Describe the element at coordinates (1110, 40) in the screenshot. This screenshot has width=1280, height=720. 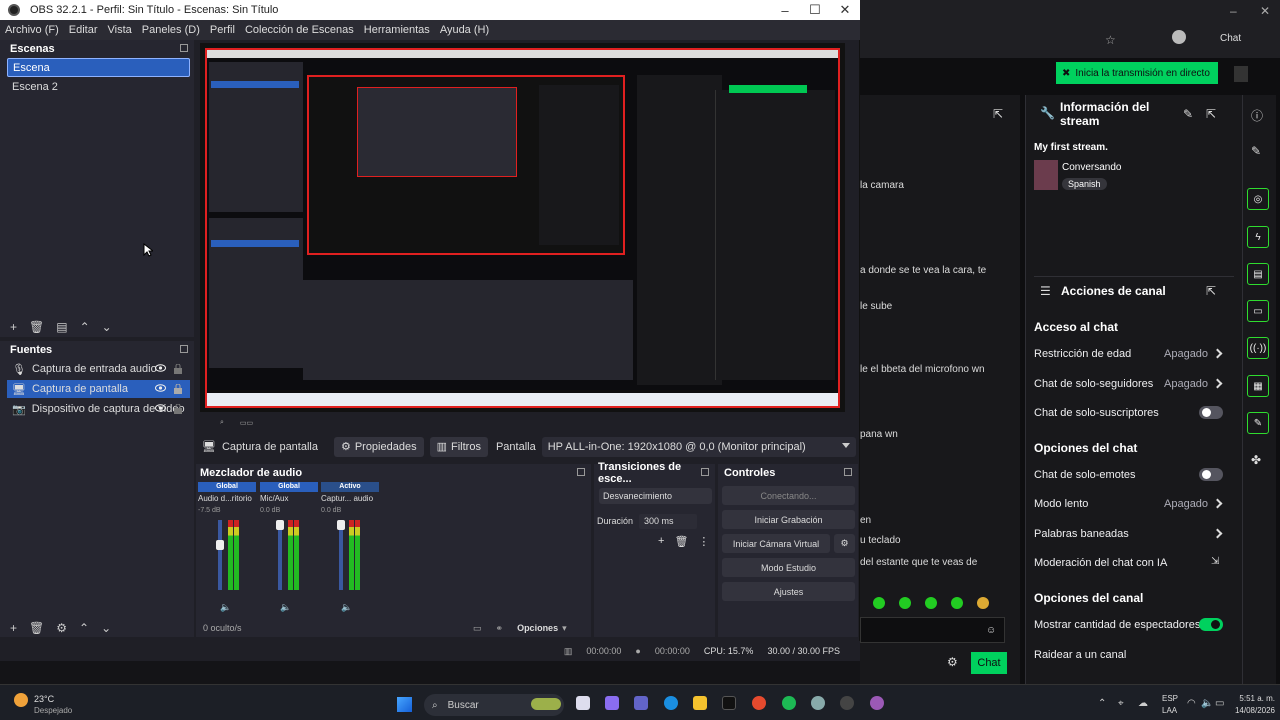
I see `bookmark-icon: ☆` at that location.